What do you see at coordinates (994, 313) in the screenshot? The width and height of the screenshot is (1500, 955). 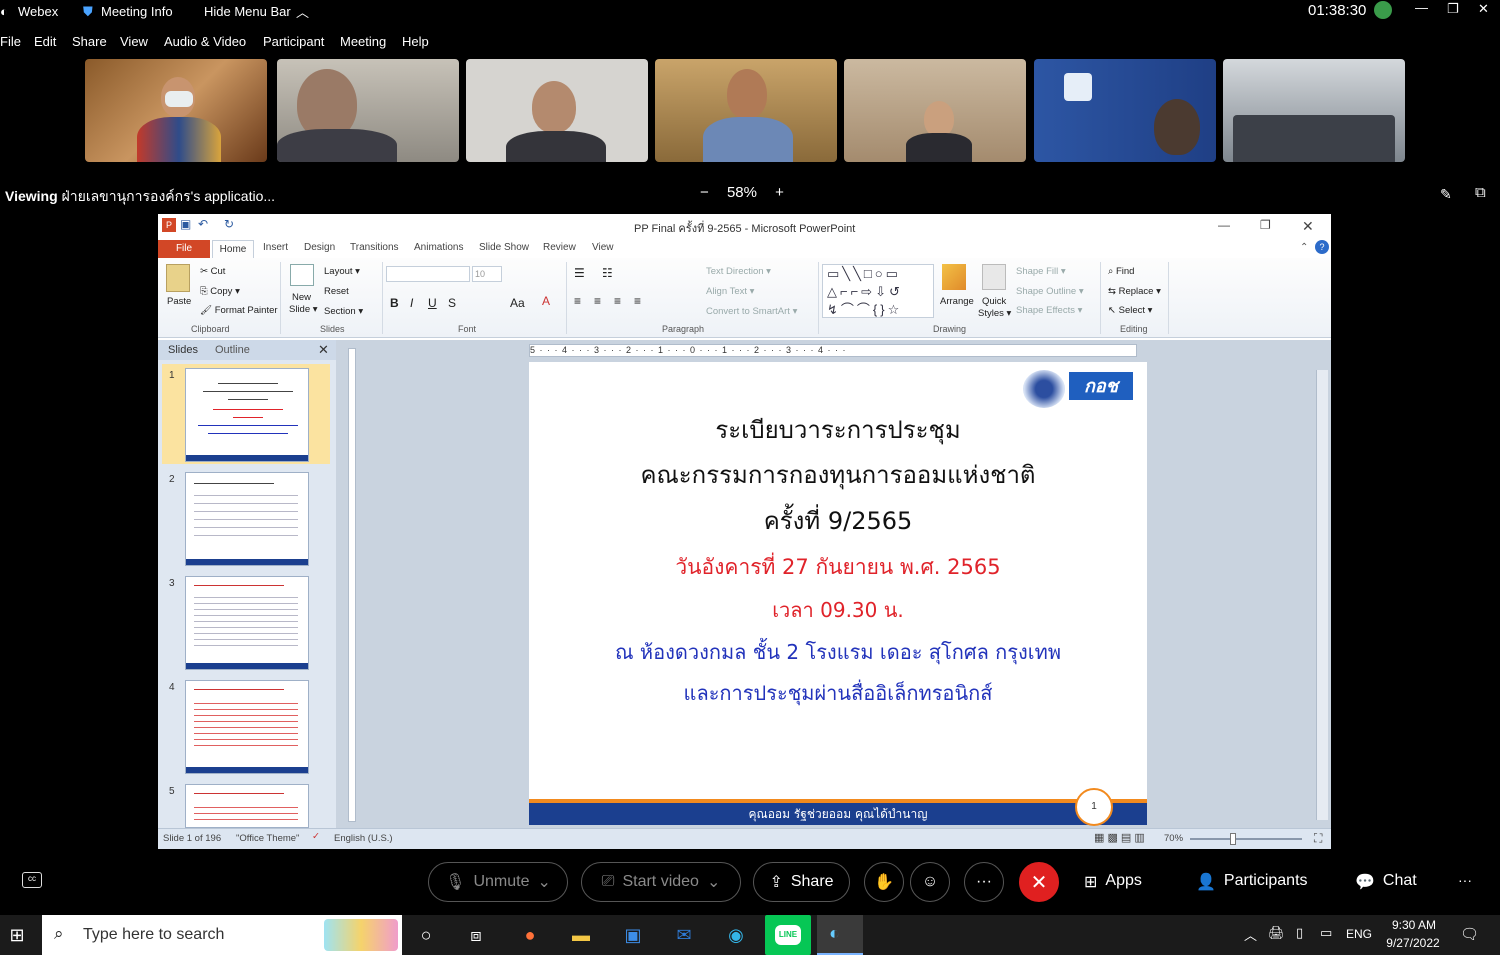 I see `quick-styles-dropdown: Styles ▾` at bounding box center [994, 313].